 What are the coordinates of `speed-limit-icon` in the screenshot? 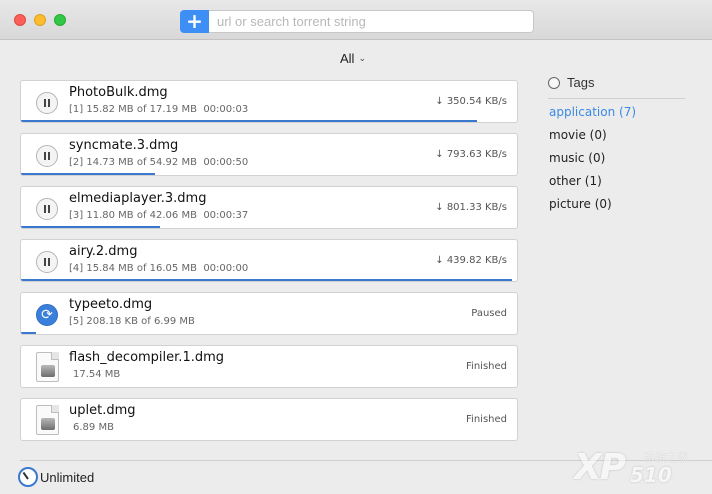 It's located at (28, 477).